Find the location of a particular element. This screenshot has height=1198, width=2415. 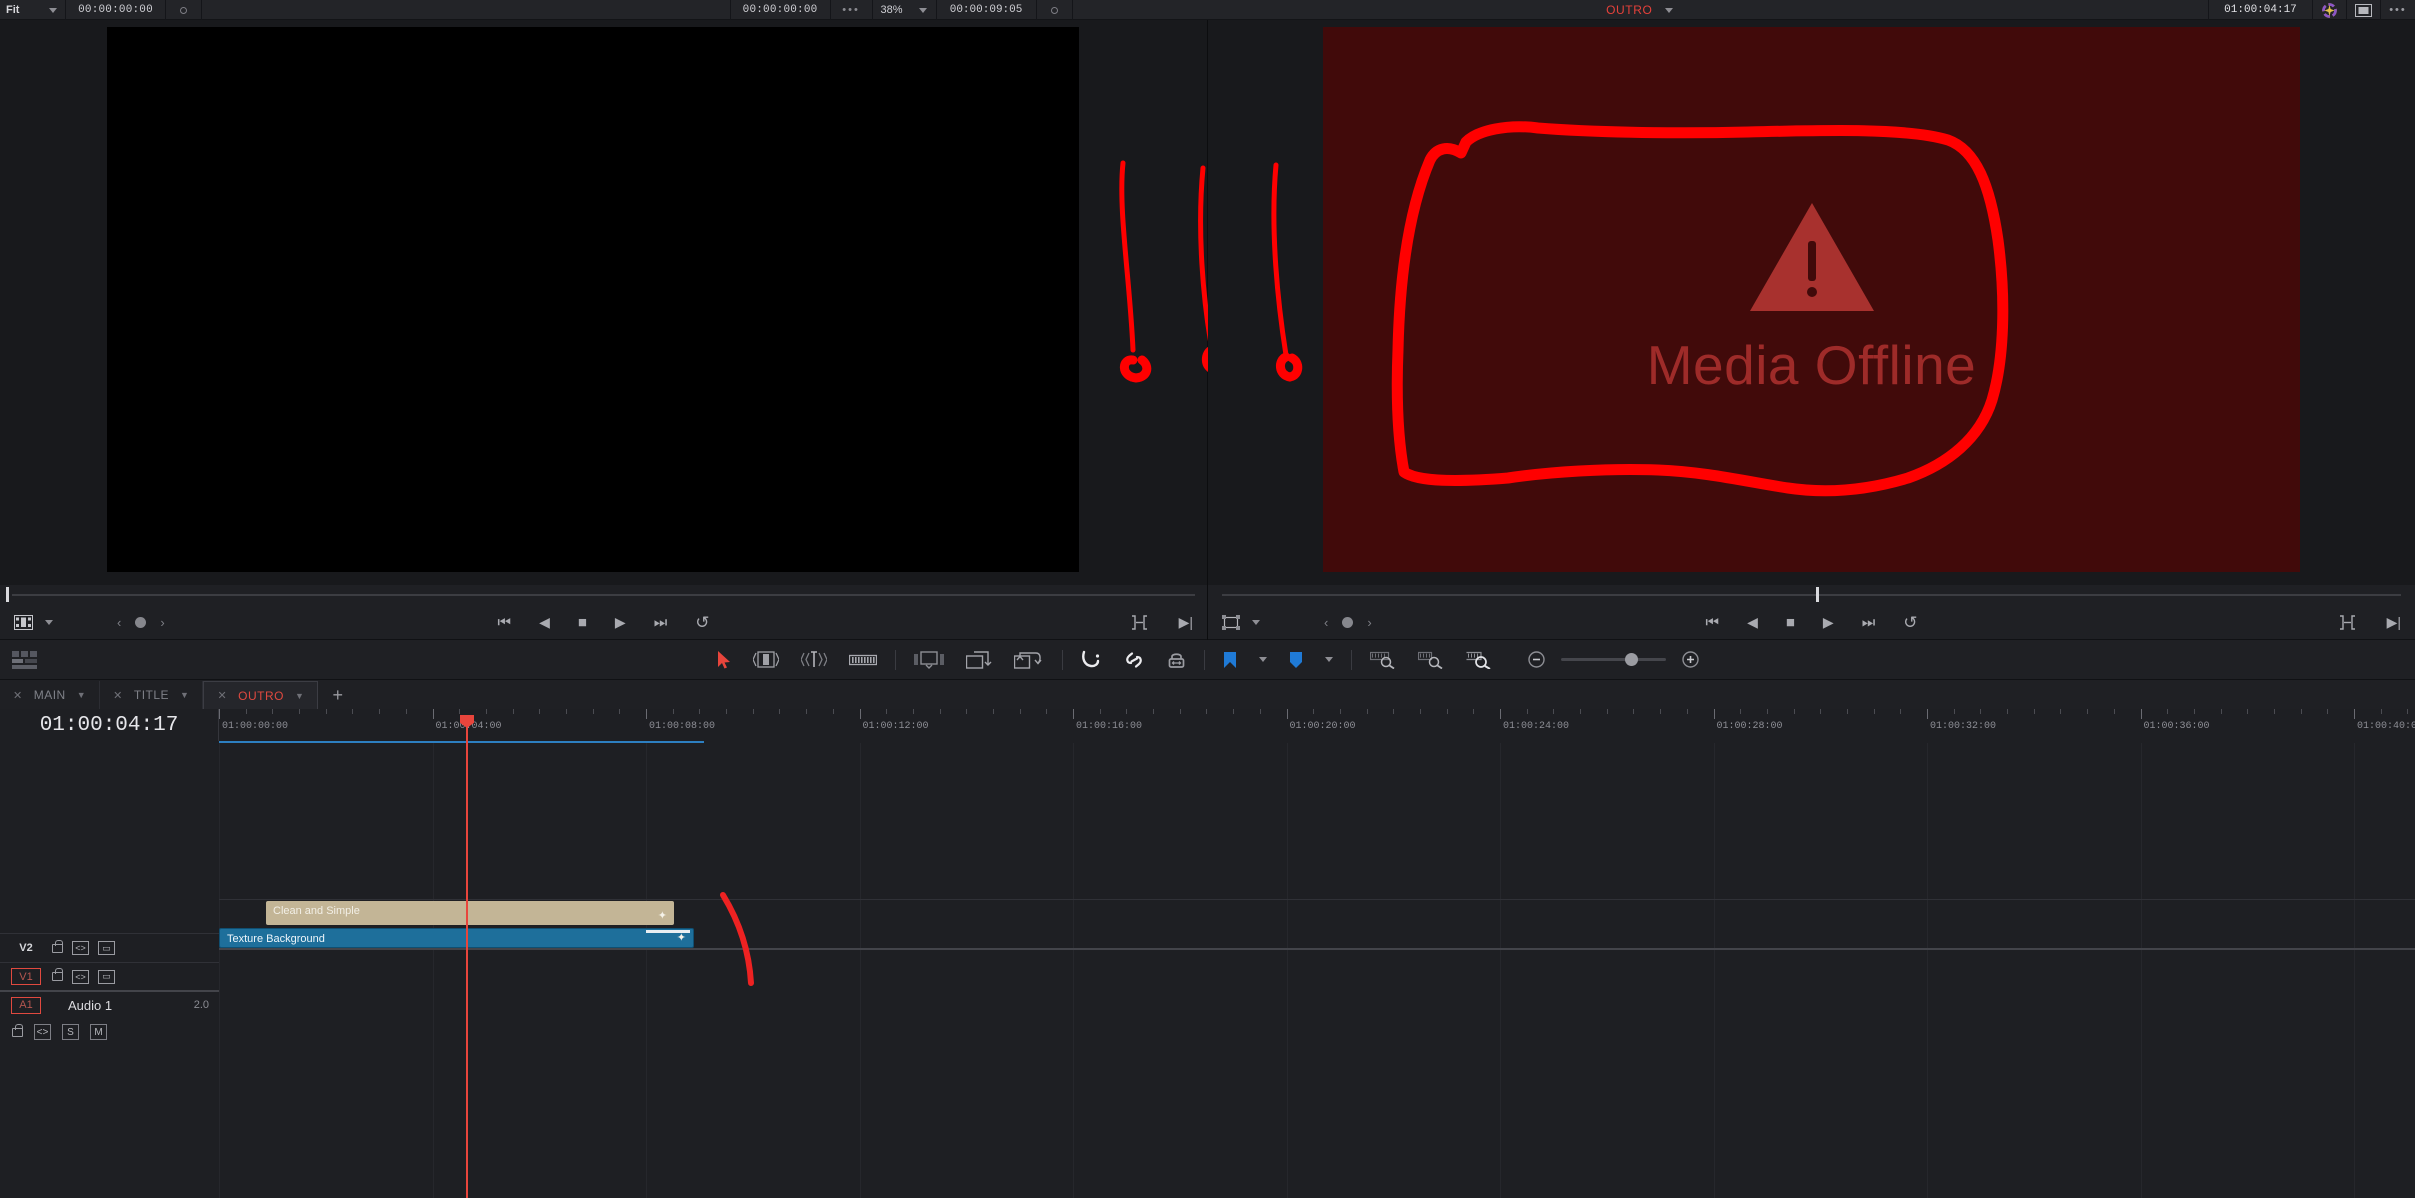

selection-tool is located at coordinates (724, 659).